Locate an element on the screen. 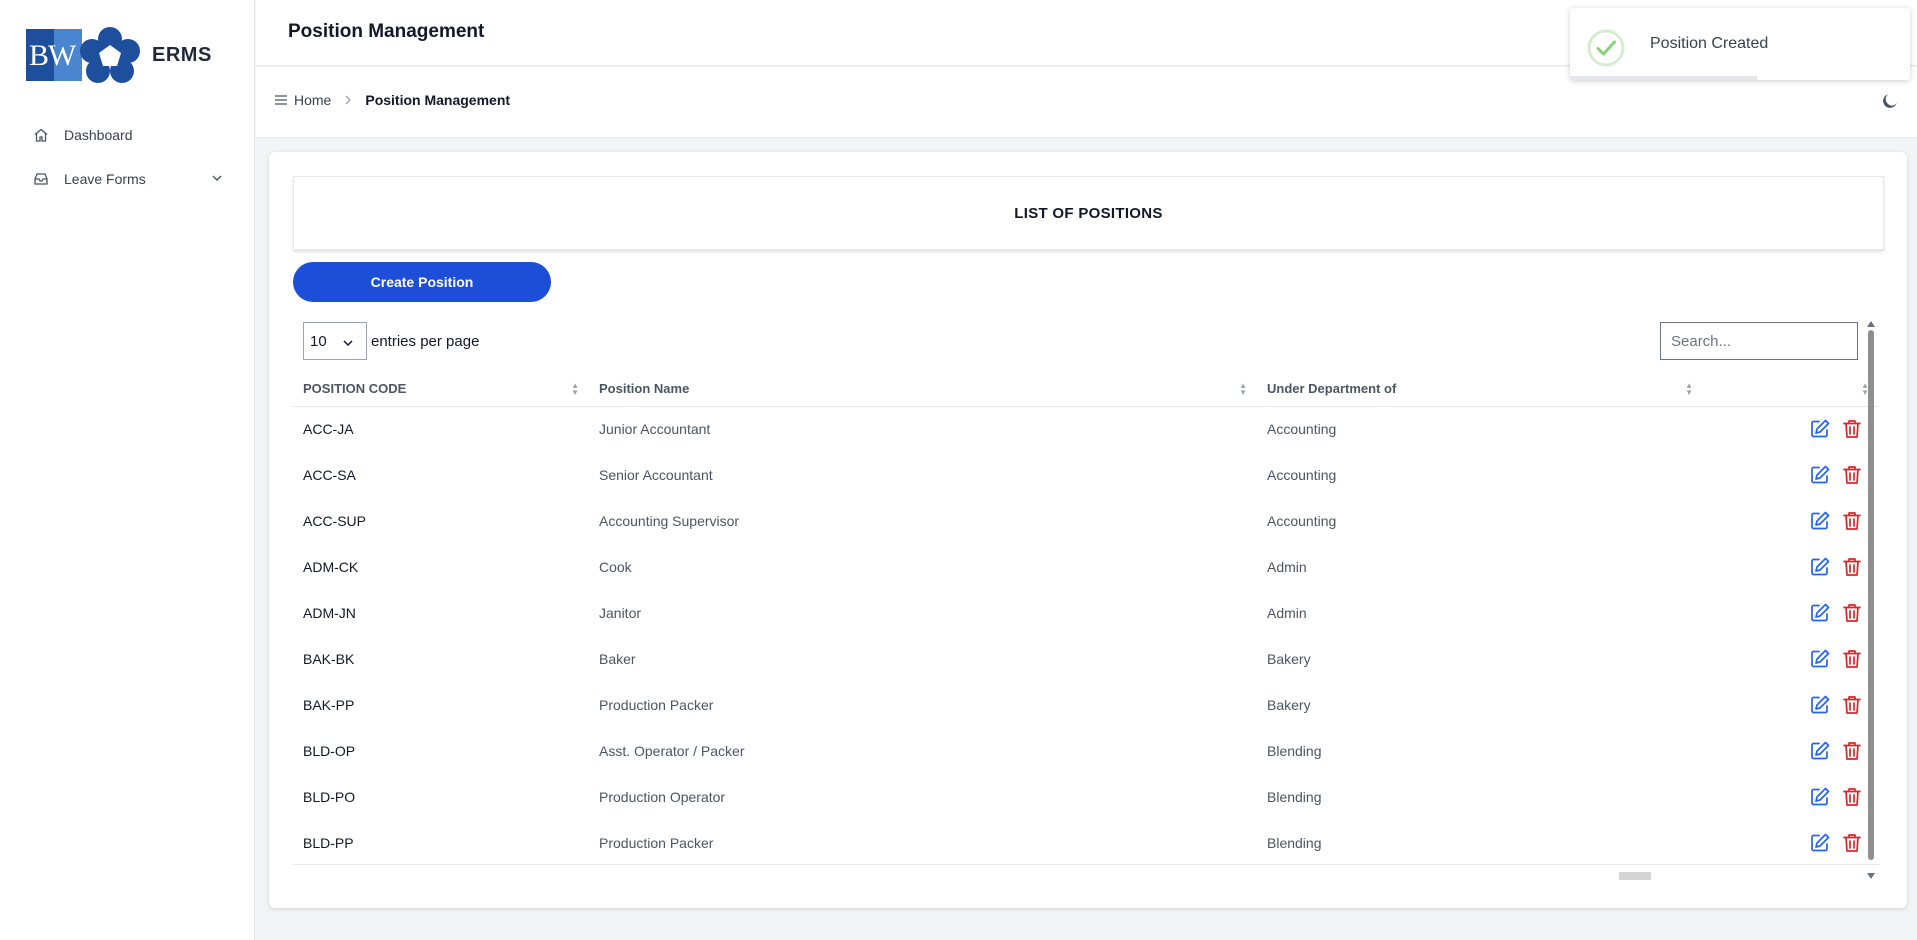 Image resolution: width=1917 pixels, height=940 pixels. table-row: BLD-OP Asst. Operator / Packer Blending is located at coordinates (1086, 751).